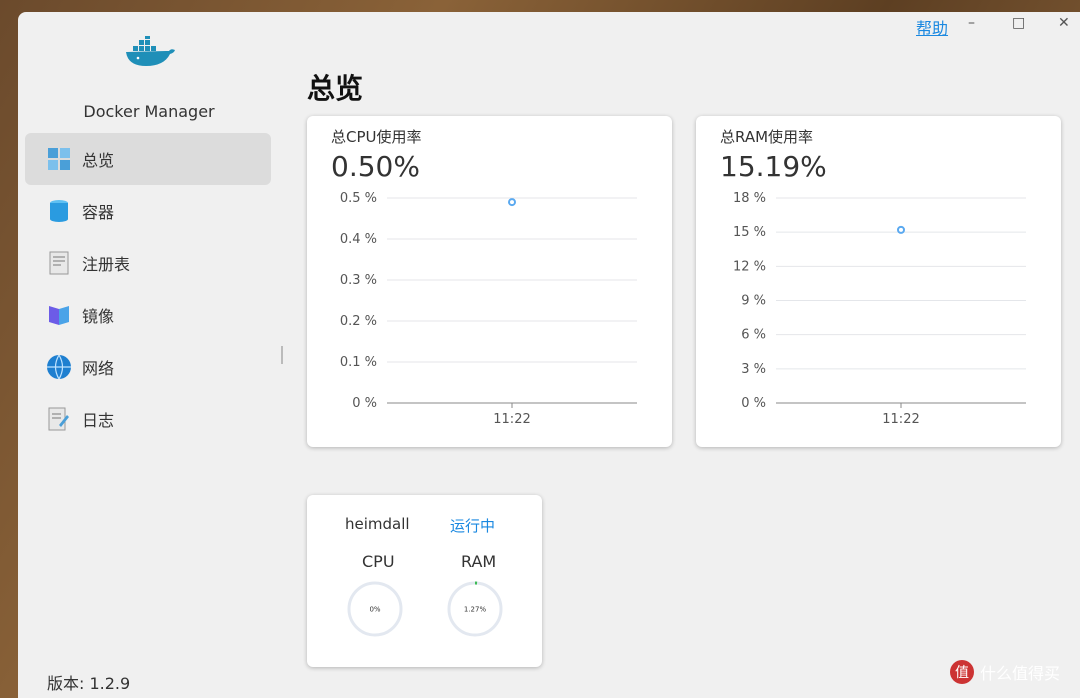 This screenshot has width=1080, height=698. Describe the element at coordinates (148, 315) in the screenshot. I see `sidebar-item-images: 镜像` at that location.